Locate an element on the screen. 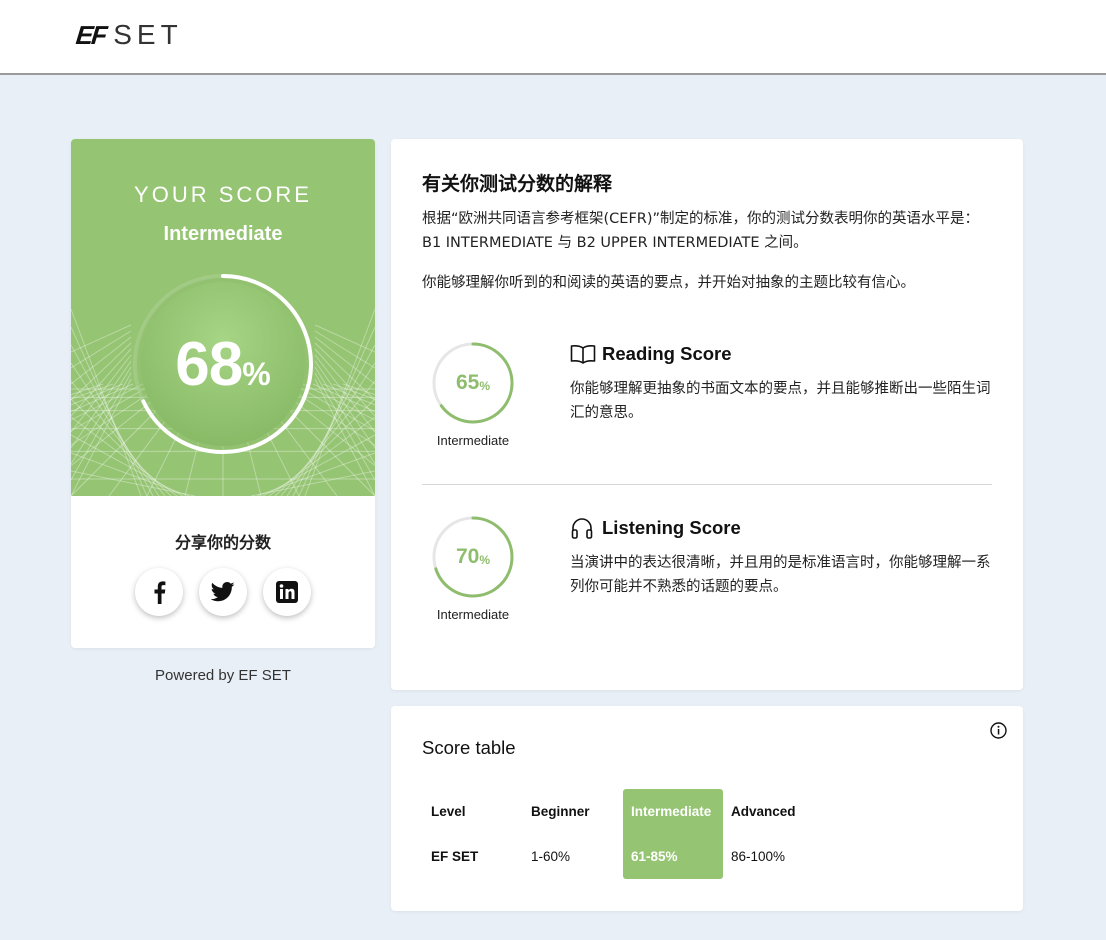 The width and height of the screenshot is (1106, 940). overall-score-percent: % is located at coordinates (256, 373).